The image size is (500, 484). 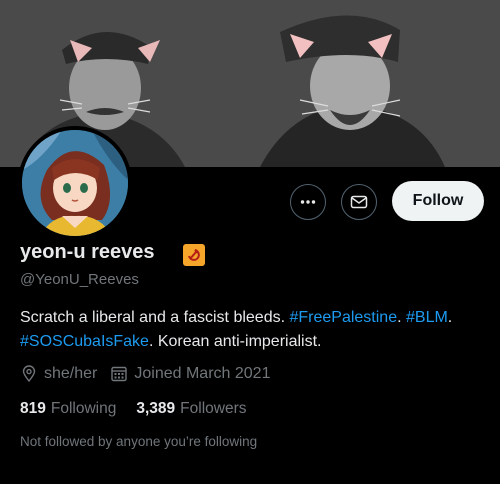 I want to click on followed-by-text: Not followed by anyone you’re following, so click(x=139, y=441).